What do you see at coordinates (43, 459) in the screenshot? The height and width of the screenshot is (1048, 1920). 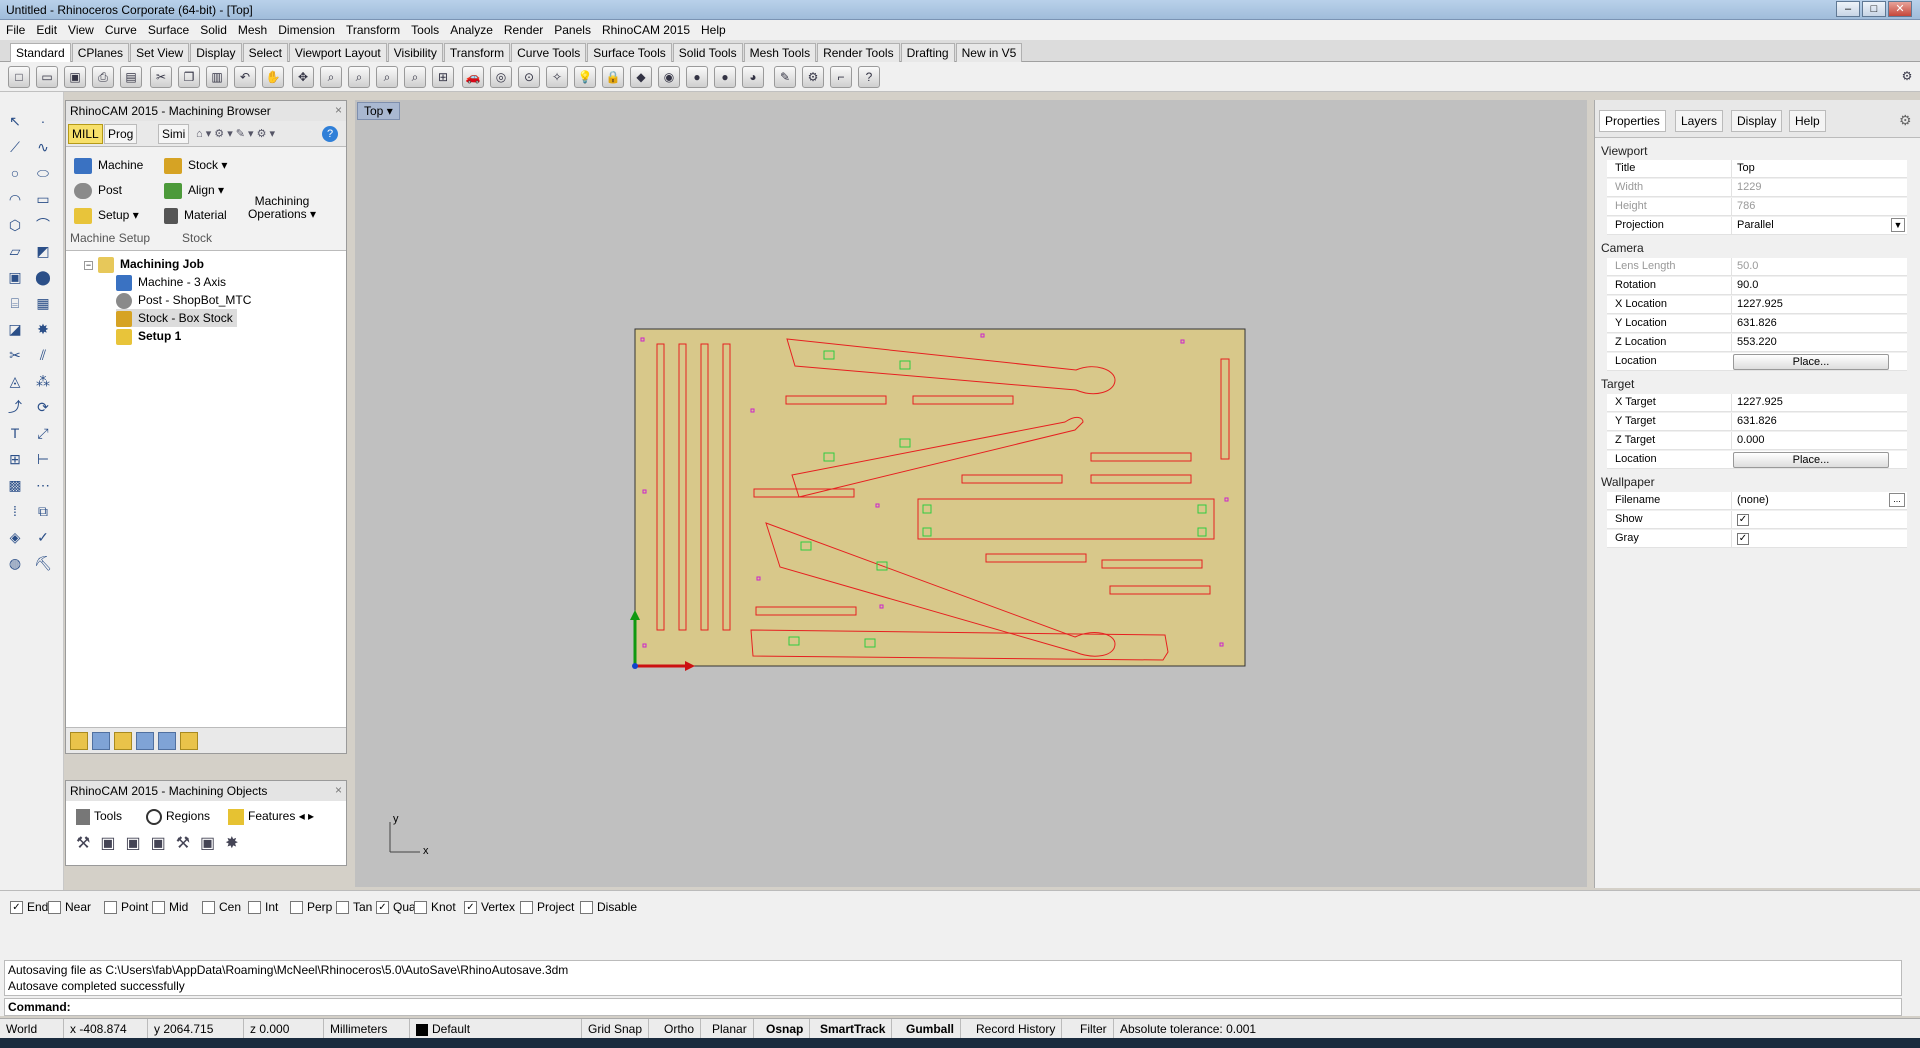 I see `dimension-tool-icon: ⊢` at bounding box center [43, 459].